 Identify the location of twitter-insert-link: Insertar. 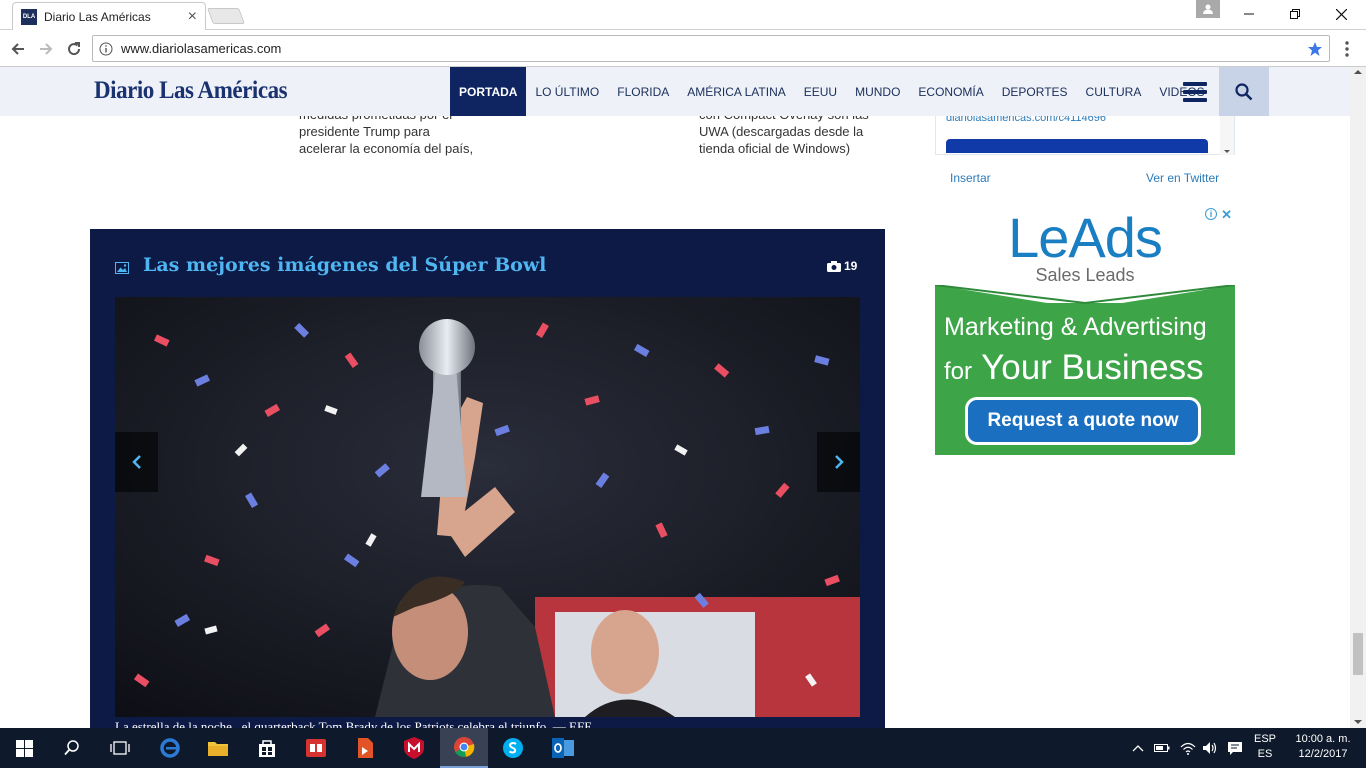
(970, 178).